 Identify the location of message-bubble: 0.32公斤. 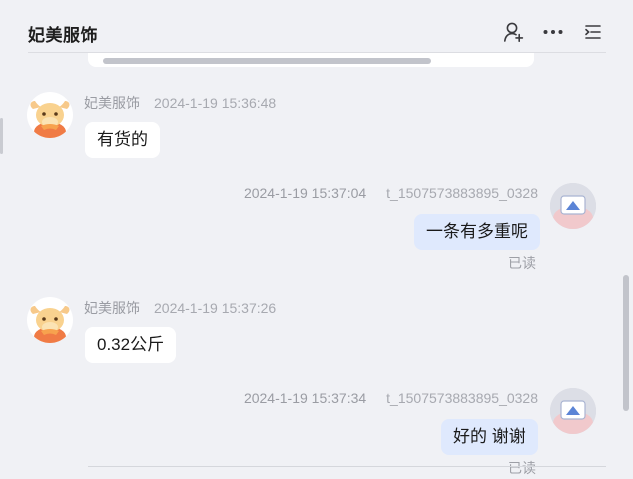
(131, 345).